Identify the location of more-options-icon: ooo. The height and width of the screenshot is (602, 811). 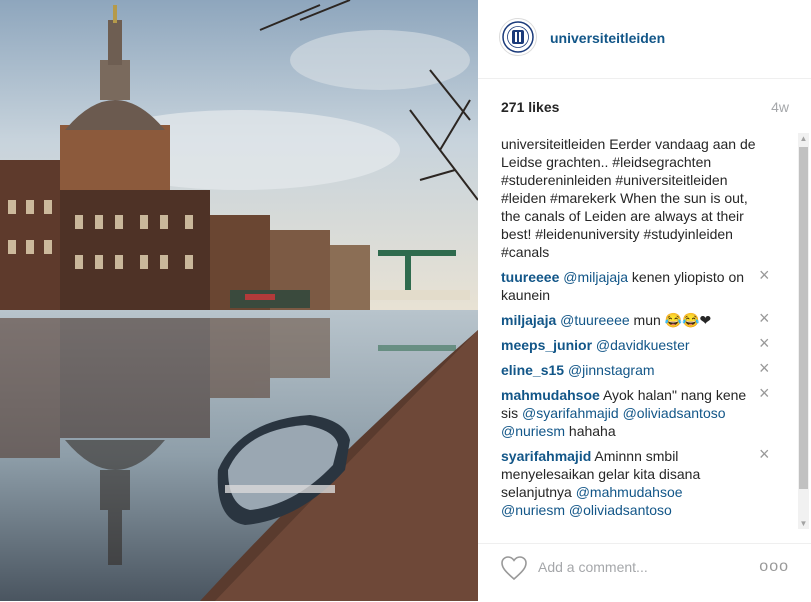
(774, 567).